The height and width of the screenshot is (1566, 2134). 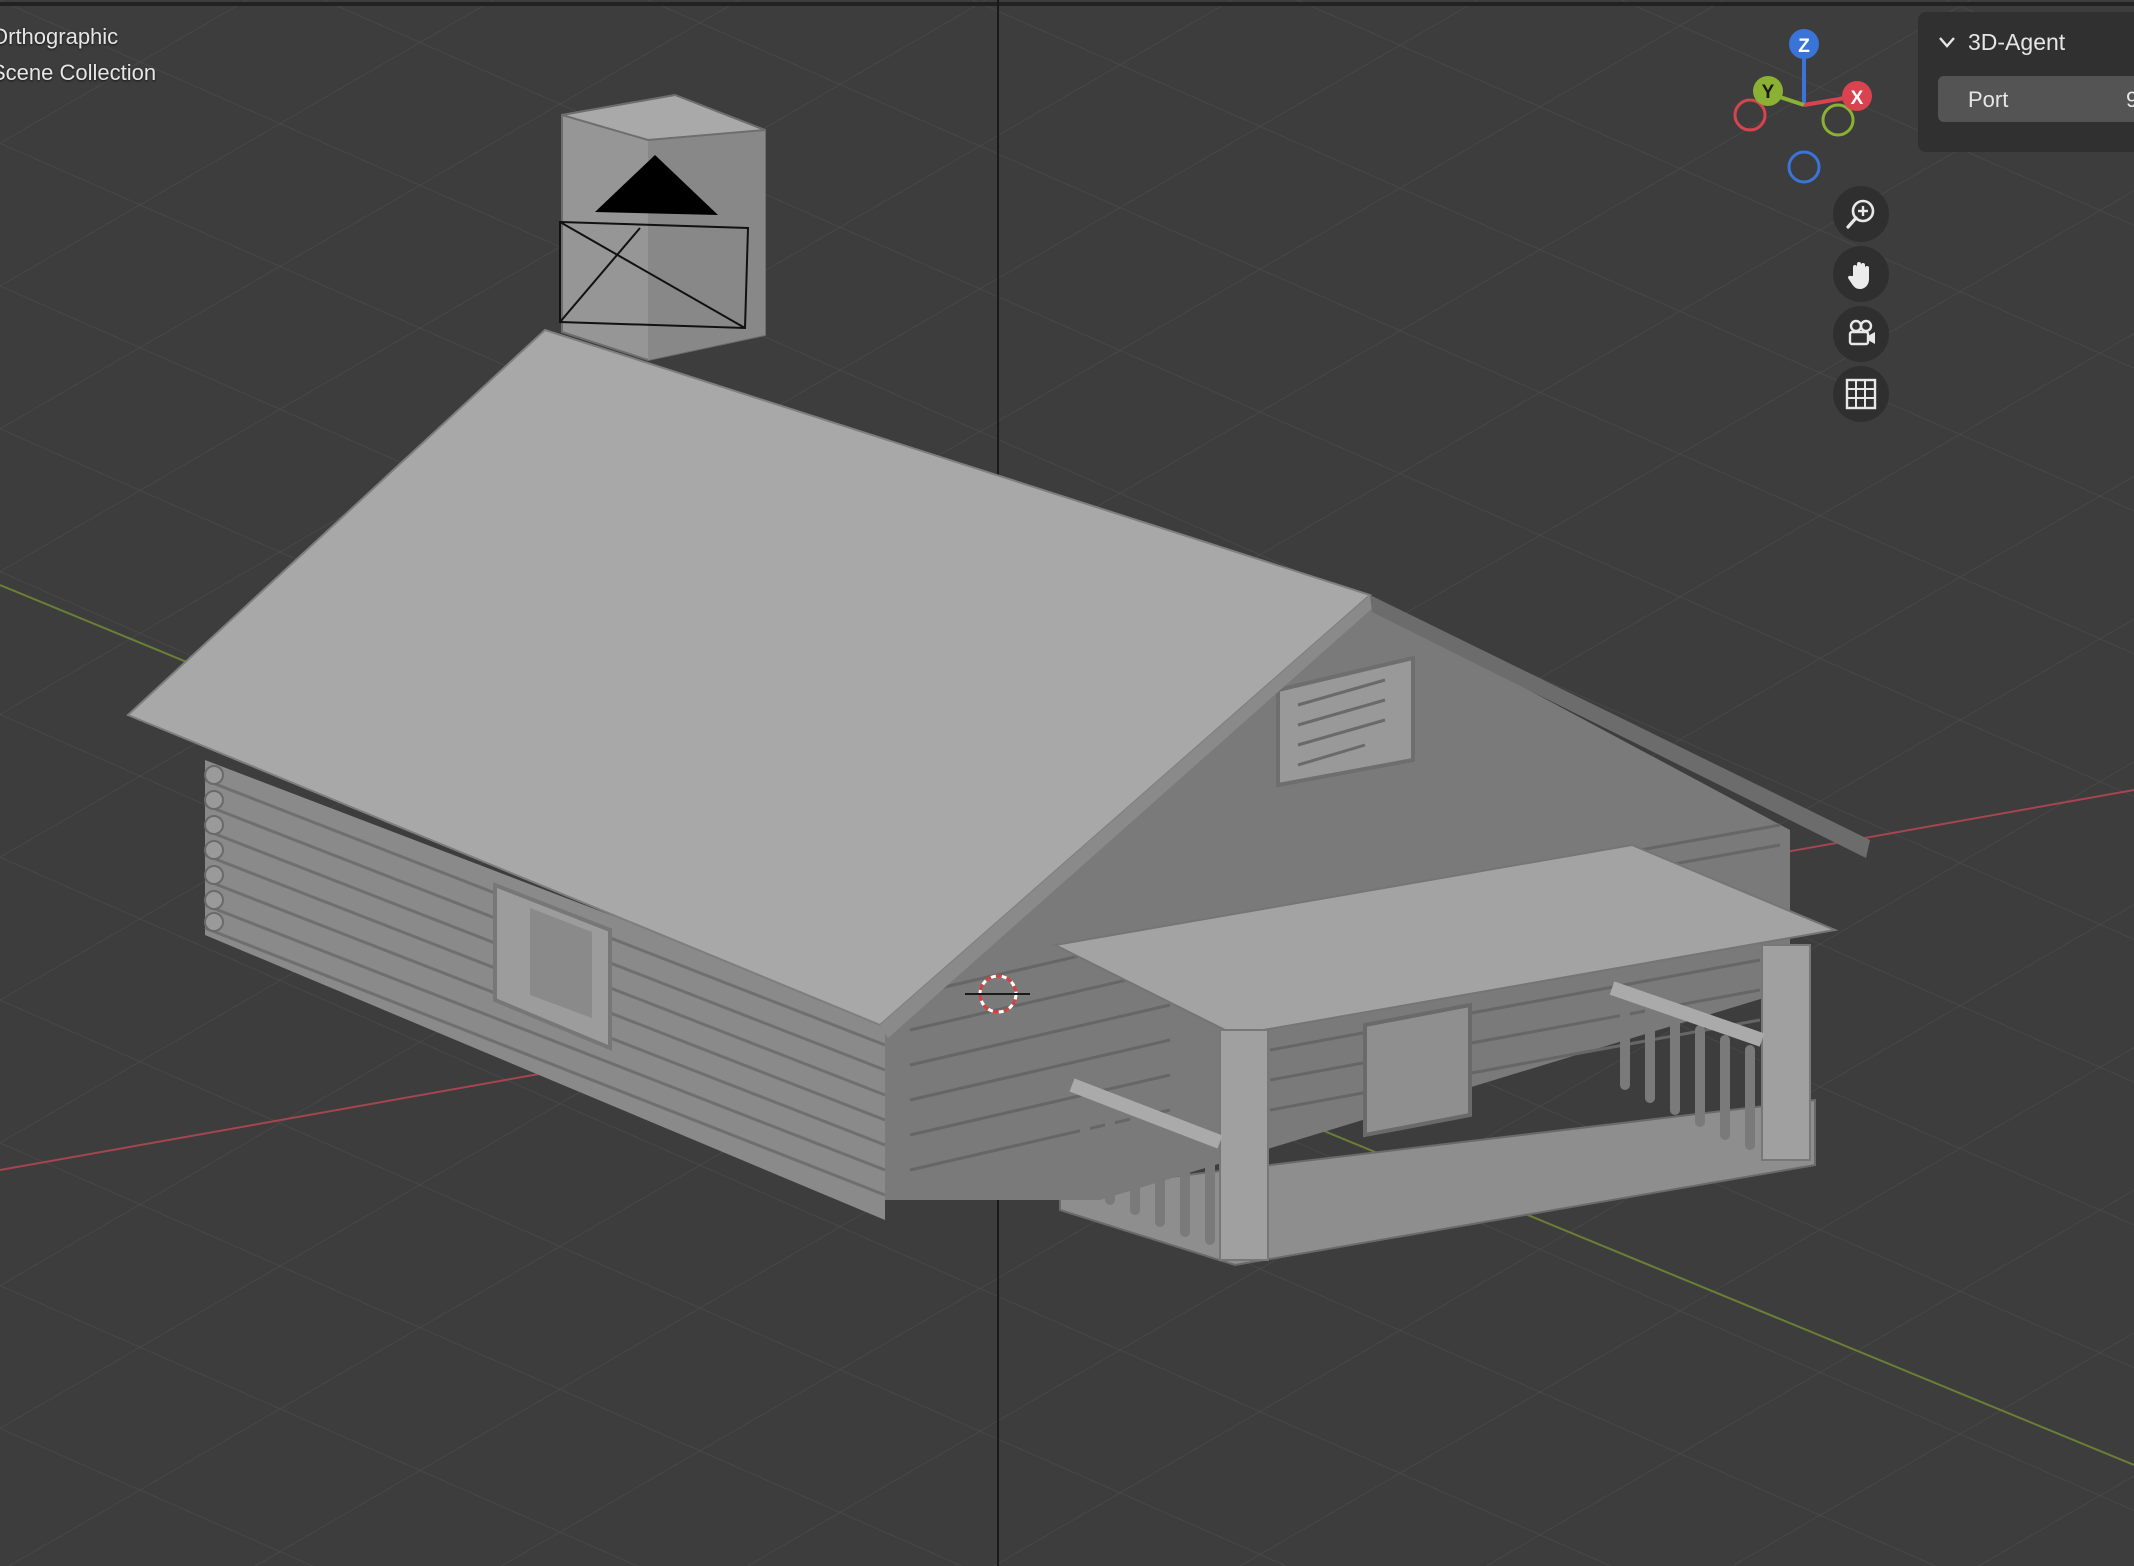 I want to click on grid-icon, so click(x=1861, y=394).